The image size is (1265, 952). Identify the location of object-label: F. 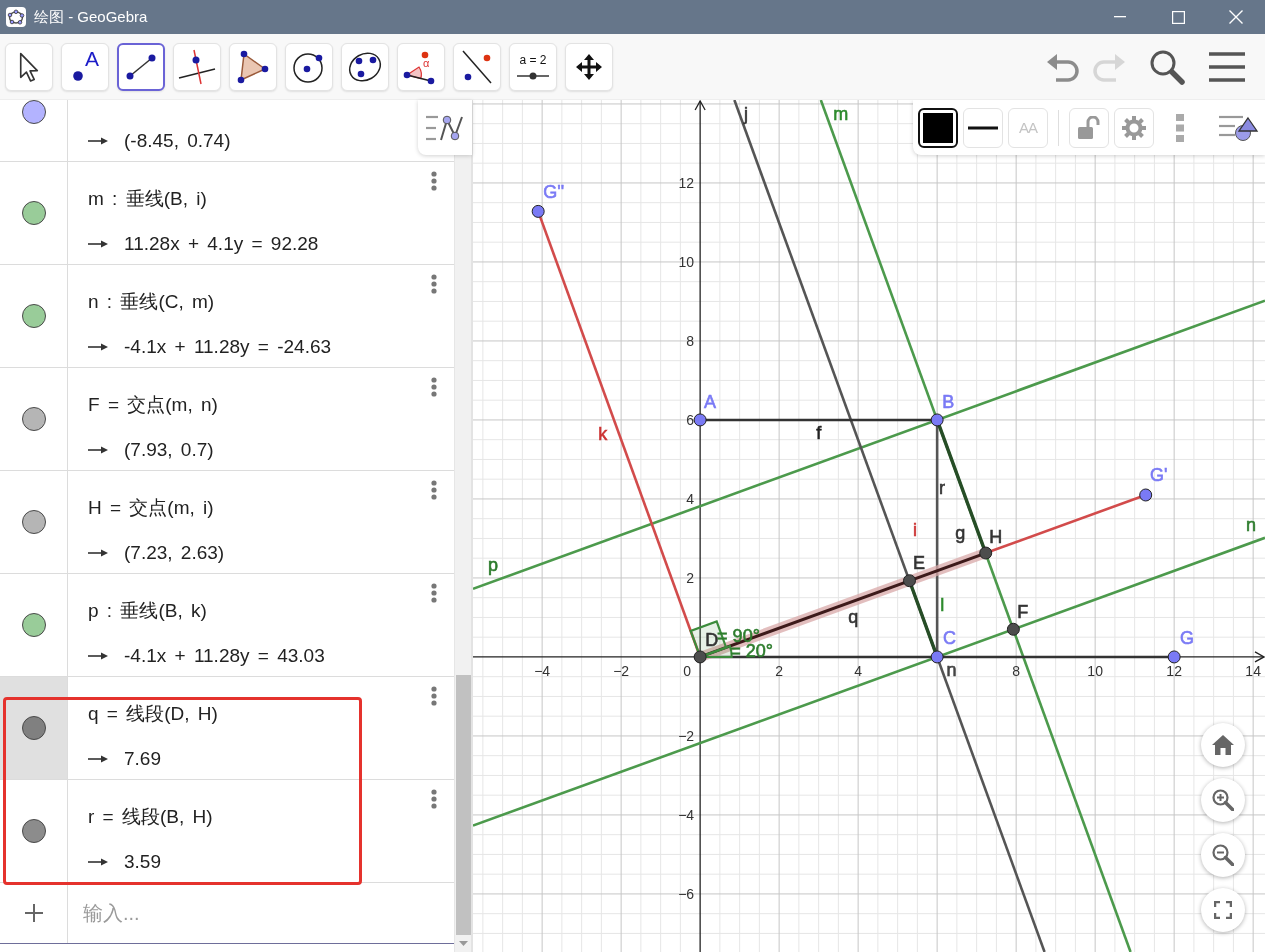
(1023, 611).